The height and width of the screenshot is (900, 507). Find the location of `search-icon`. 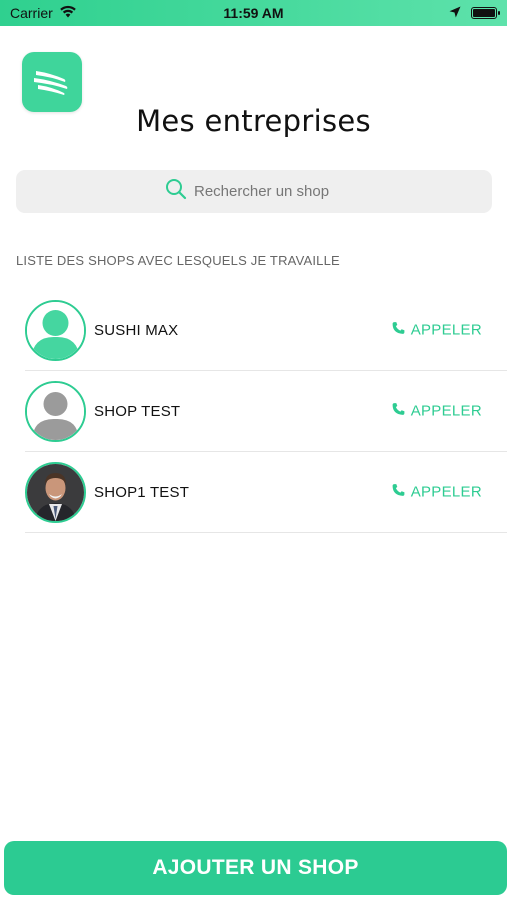

search-icon is located at coordinates (176, 191).